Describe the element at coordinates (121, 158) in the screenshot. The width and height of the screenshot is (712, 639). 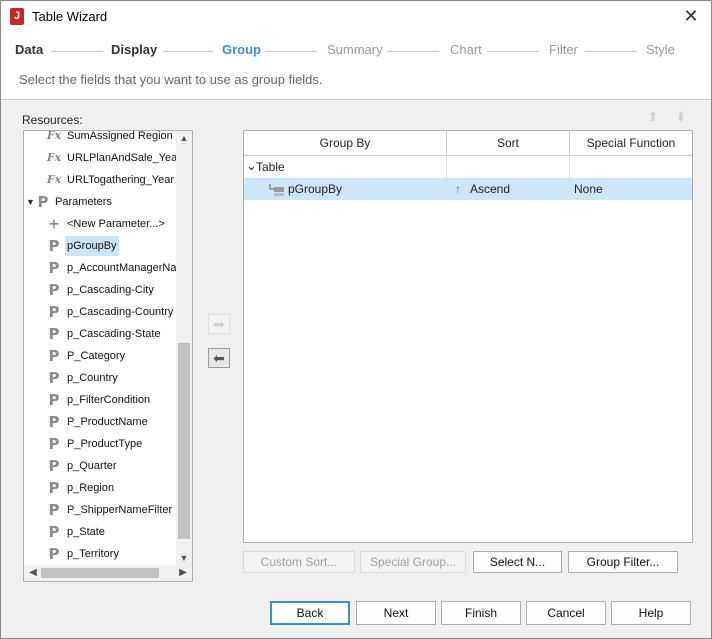
I see `tree-item-label: URLPlanAndSale_Year` at that location.